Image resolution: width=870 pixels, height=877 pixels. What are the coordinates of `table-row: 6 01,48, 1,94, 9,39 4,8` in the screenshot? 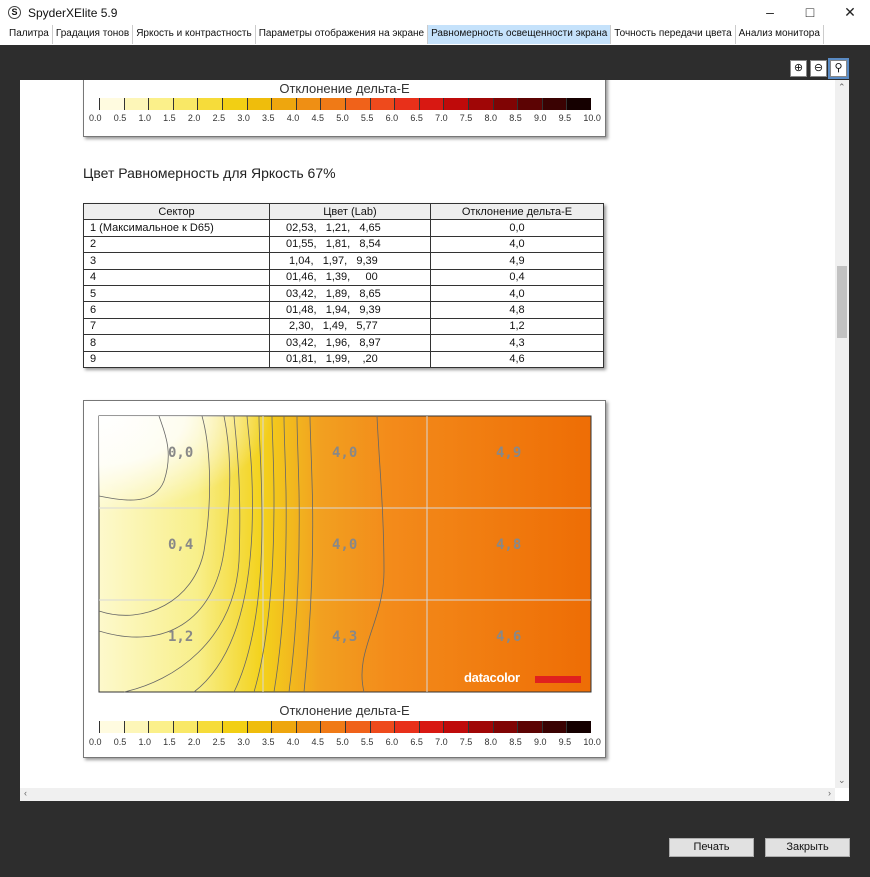 It's located at (343, 310).